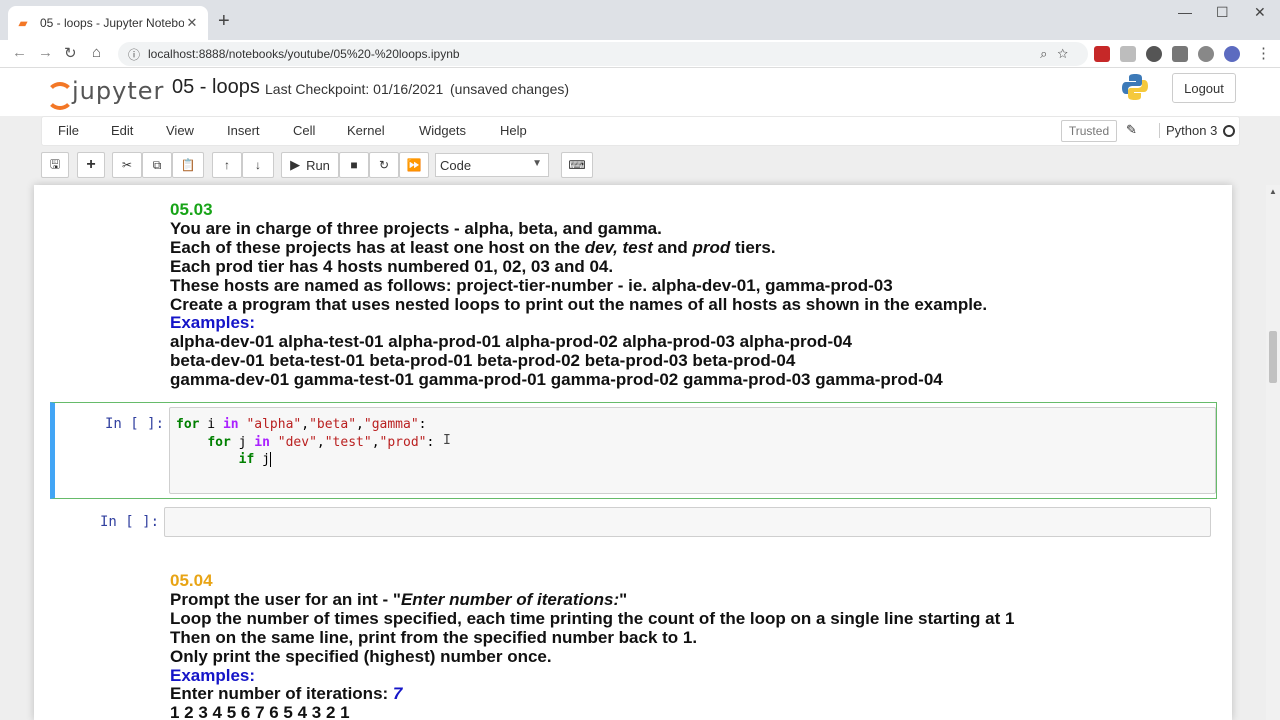 This screenshot has height=720, width=1280. Describe the element at coordinates (192, 23) in the screenshot. I see `tab-close-icon: ✕` at that location.